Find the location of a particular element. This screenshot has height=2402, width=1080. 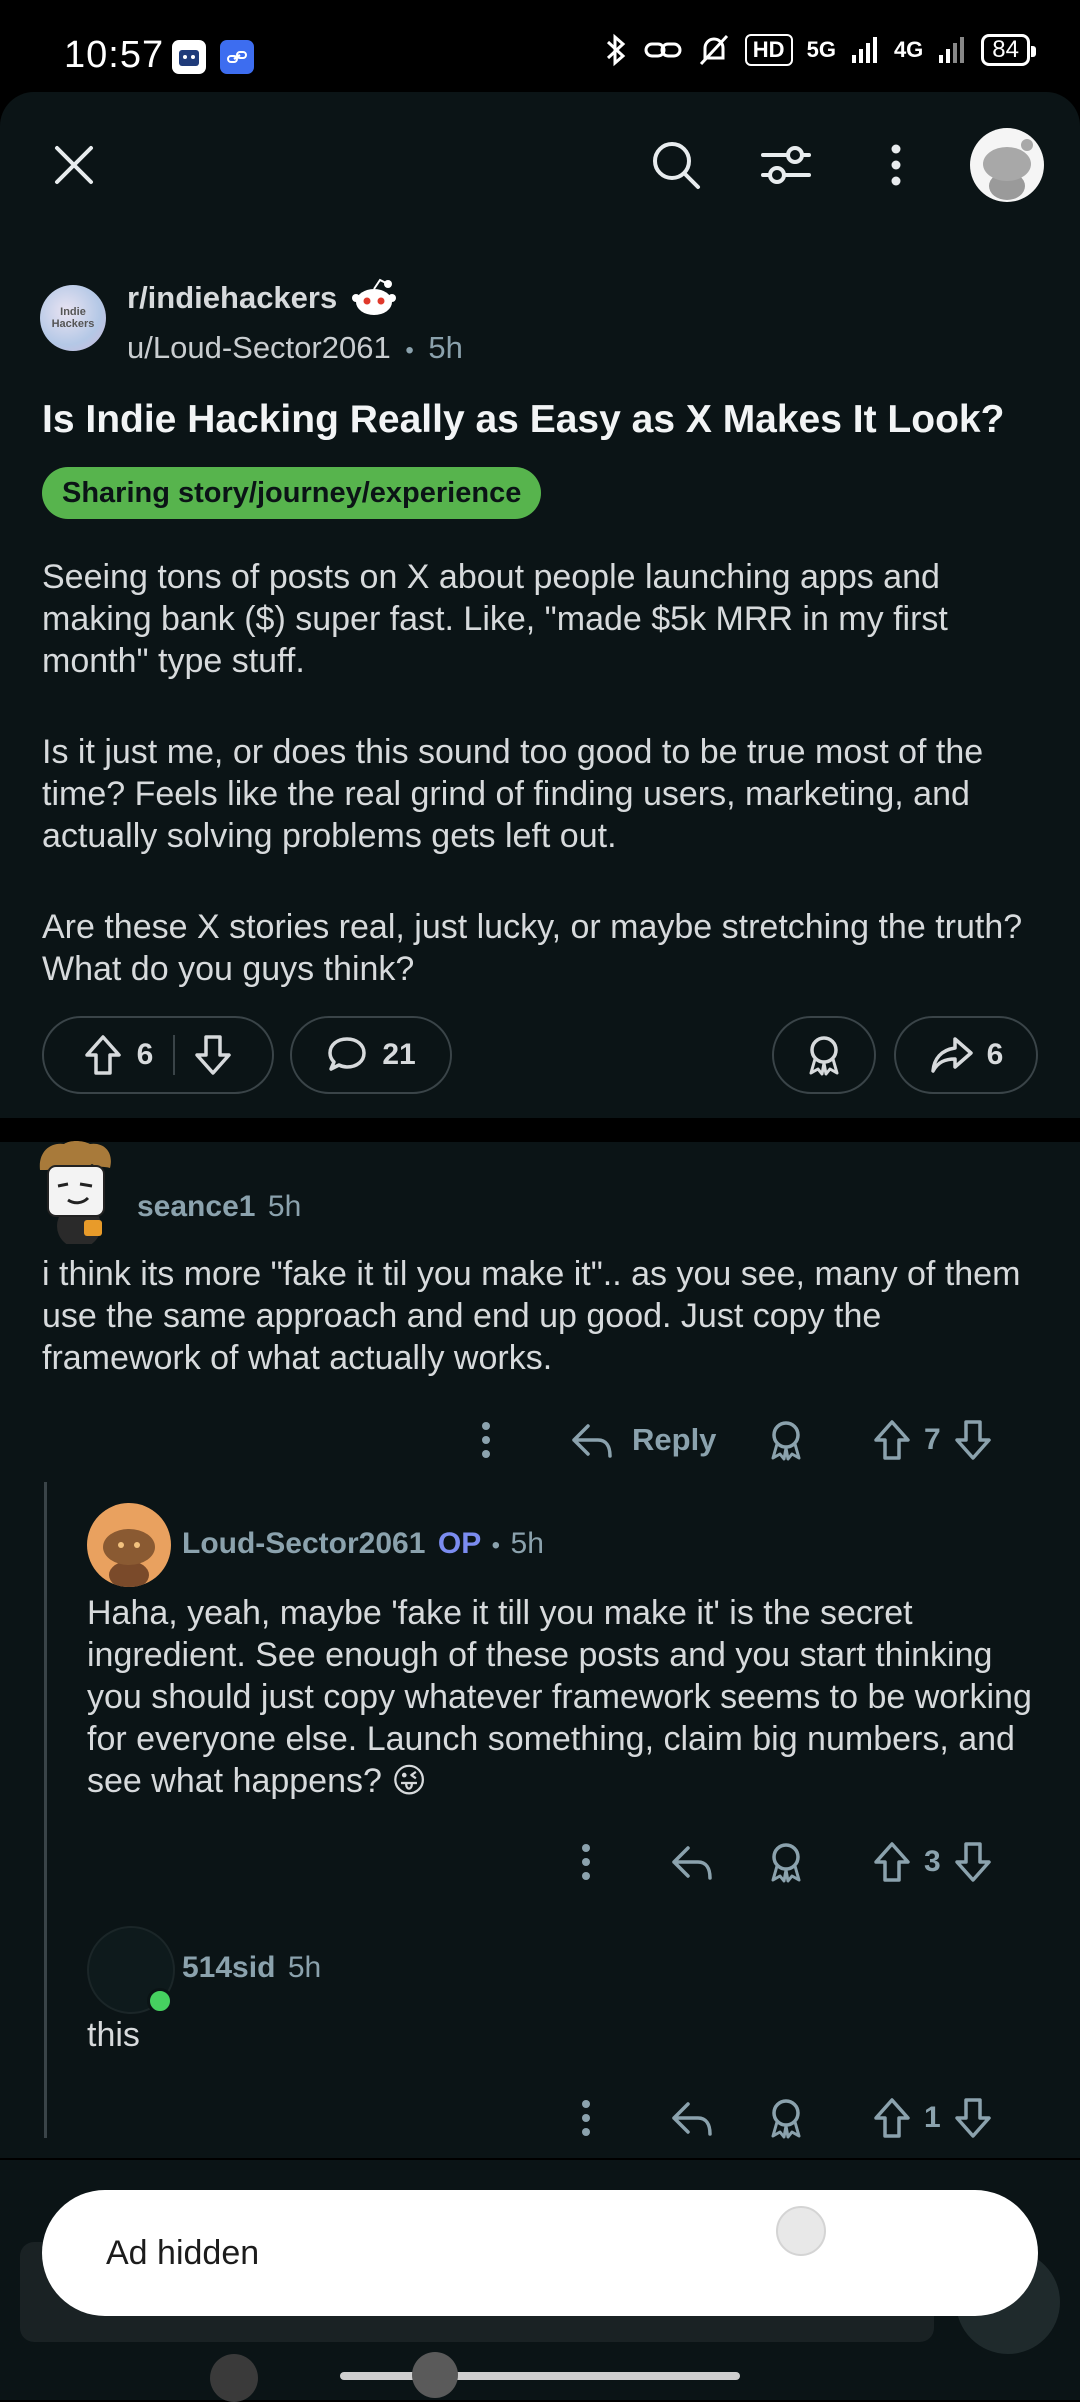

network-4g: 4G is located at coordinates (908, 49).